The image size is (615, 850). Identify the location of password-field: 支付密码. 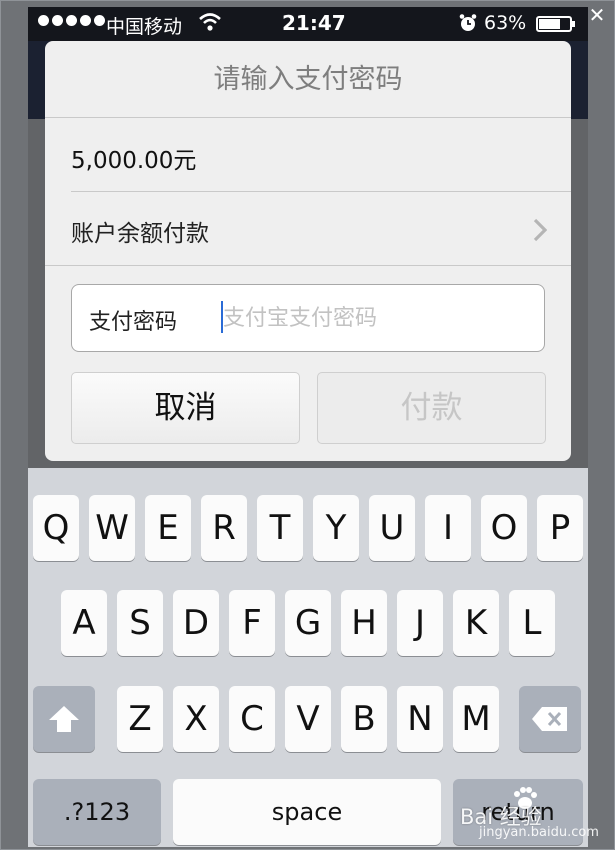
(308, 318).